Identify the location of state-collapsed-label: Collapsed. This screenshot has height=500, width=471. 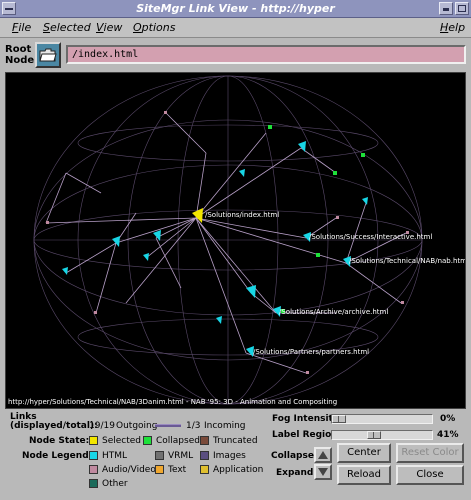
(178, 441).